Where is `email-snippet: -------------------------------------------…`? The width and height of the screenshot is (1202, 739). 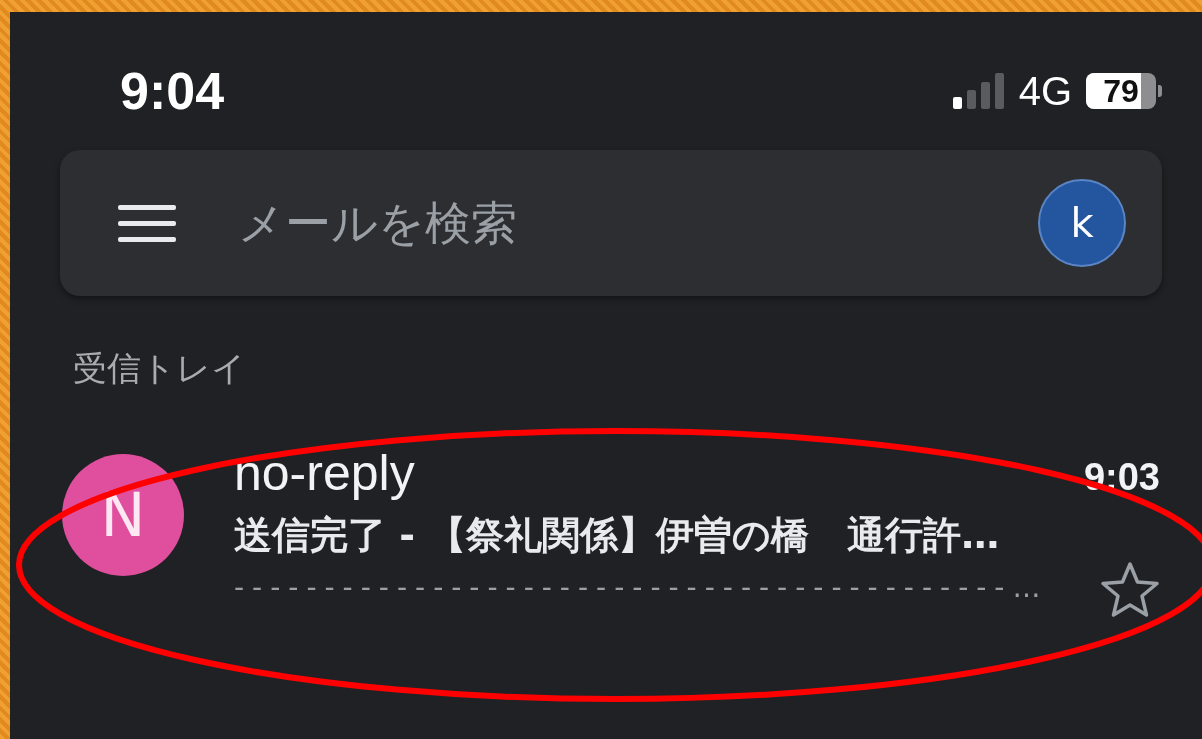
email-snippet: -------------------------------------------… is located at coordinates (641, 587).